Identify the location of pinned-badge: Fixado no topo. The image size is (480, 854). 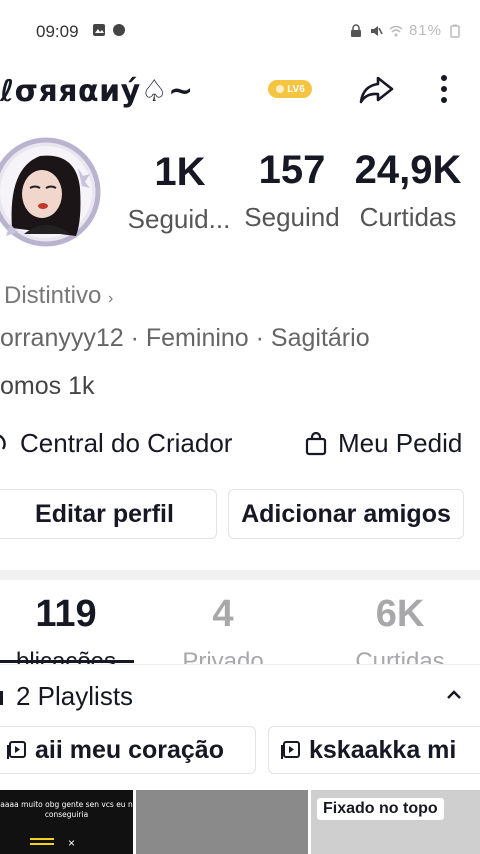
(380, 809).